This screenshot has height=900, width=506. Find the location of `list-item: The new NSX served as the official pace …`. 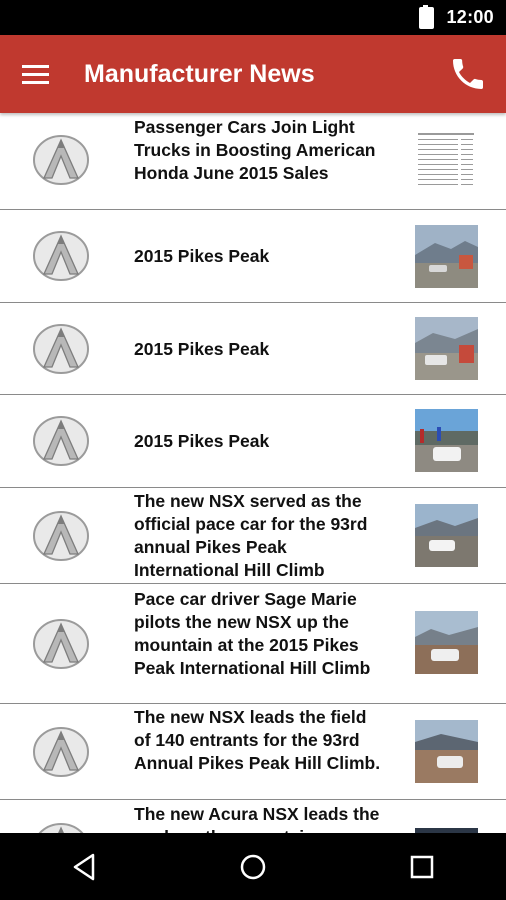

list-item: The new NSX served as the official pace … is located at coordinates (253, 536).